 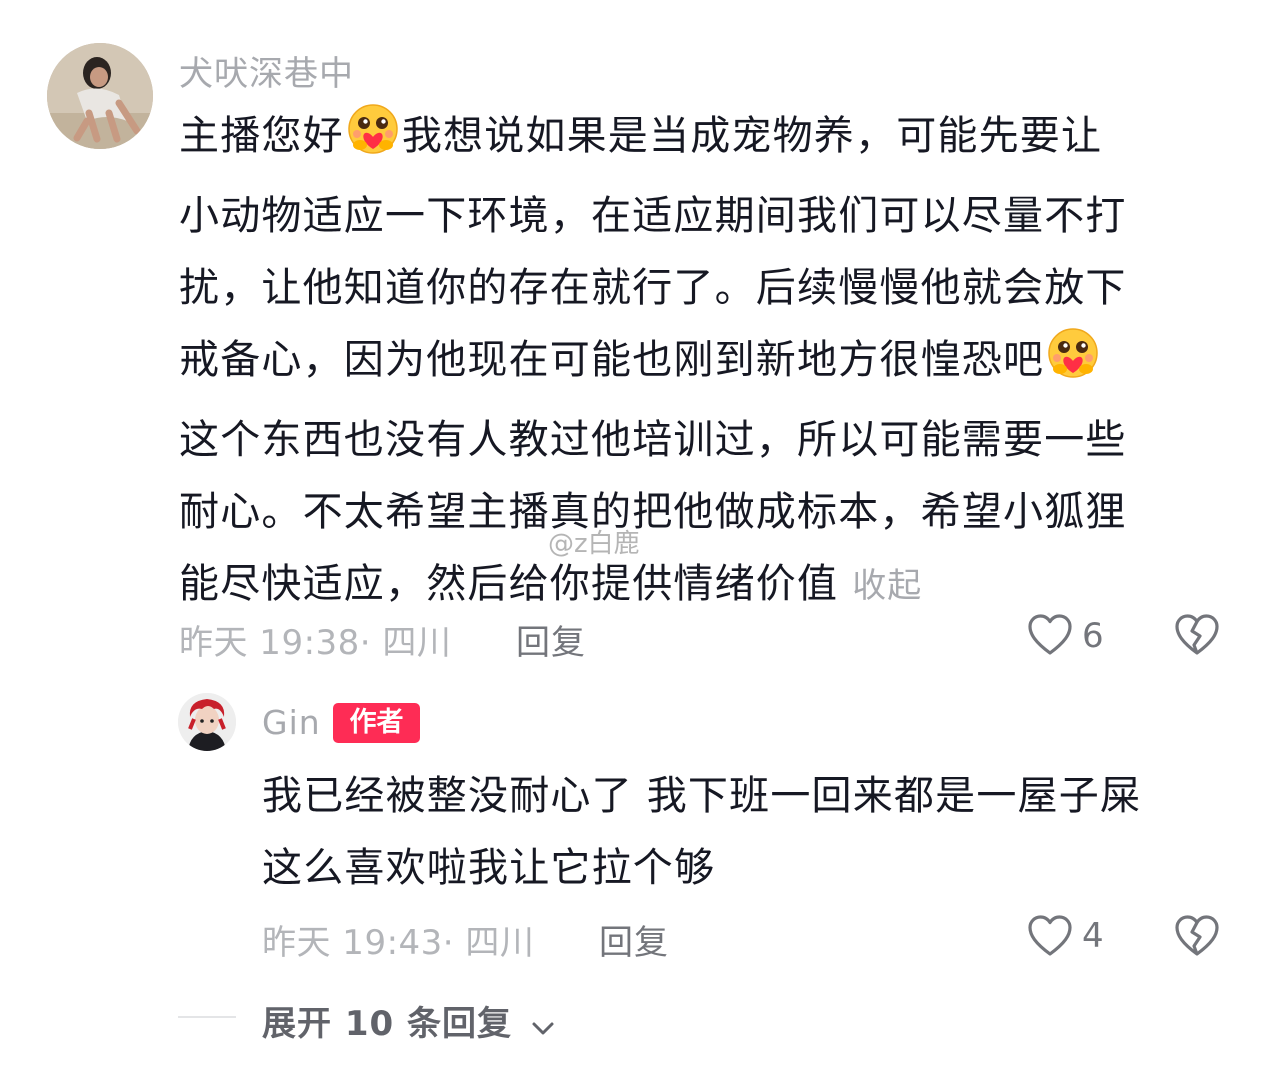 What do you see at coordinates (594, 544) in the screenshot?
I see `watermark: @z白鹿` at bounding box center [594, 544].